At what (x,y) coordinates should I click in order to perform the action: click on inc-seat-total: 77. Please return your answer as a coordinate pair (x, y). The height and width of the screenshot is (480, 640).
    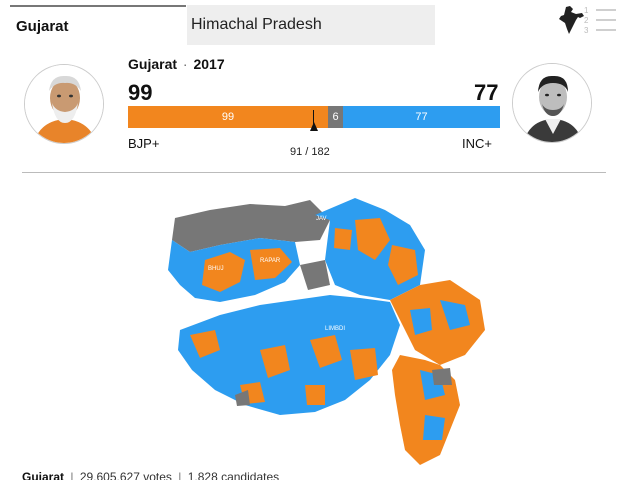
    Looking at the image, I should click on (486, 92).